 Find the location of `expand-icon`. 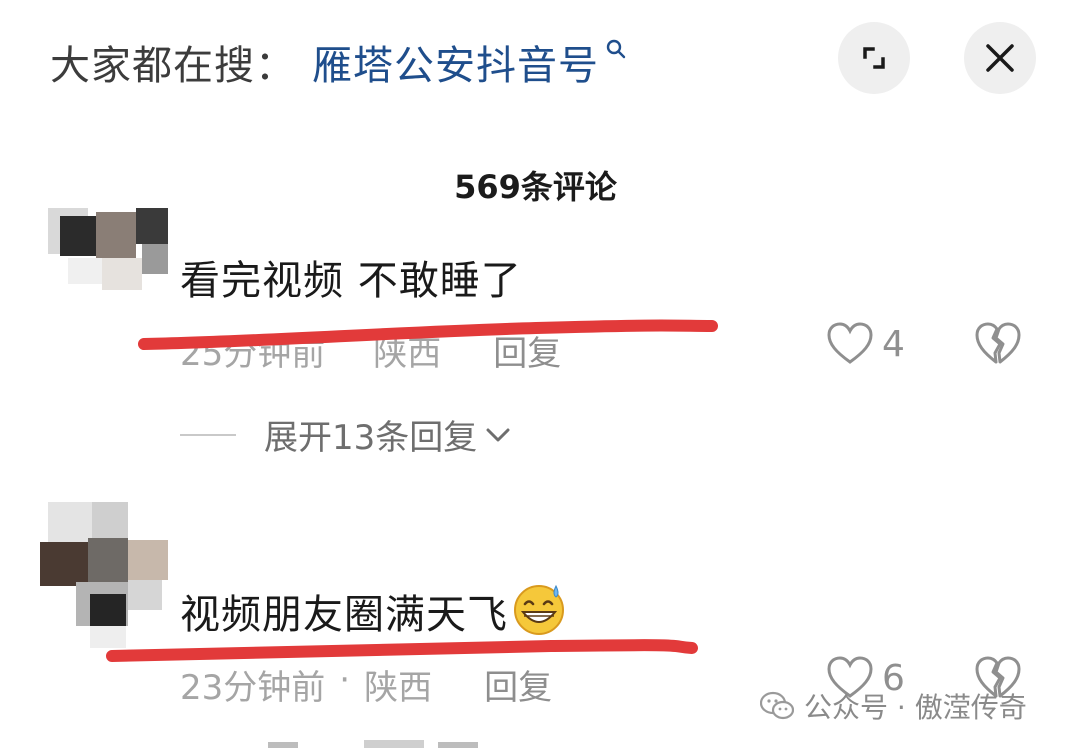

expand-icon is located at coordinates (874, 58).